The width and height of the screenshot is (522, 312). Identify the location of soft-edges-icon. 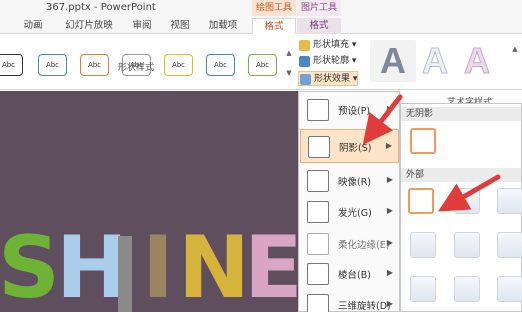
(318, 244).